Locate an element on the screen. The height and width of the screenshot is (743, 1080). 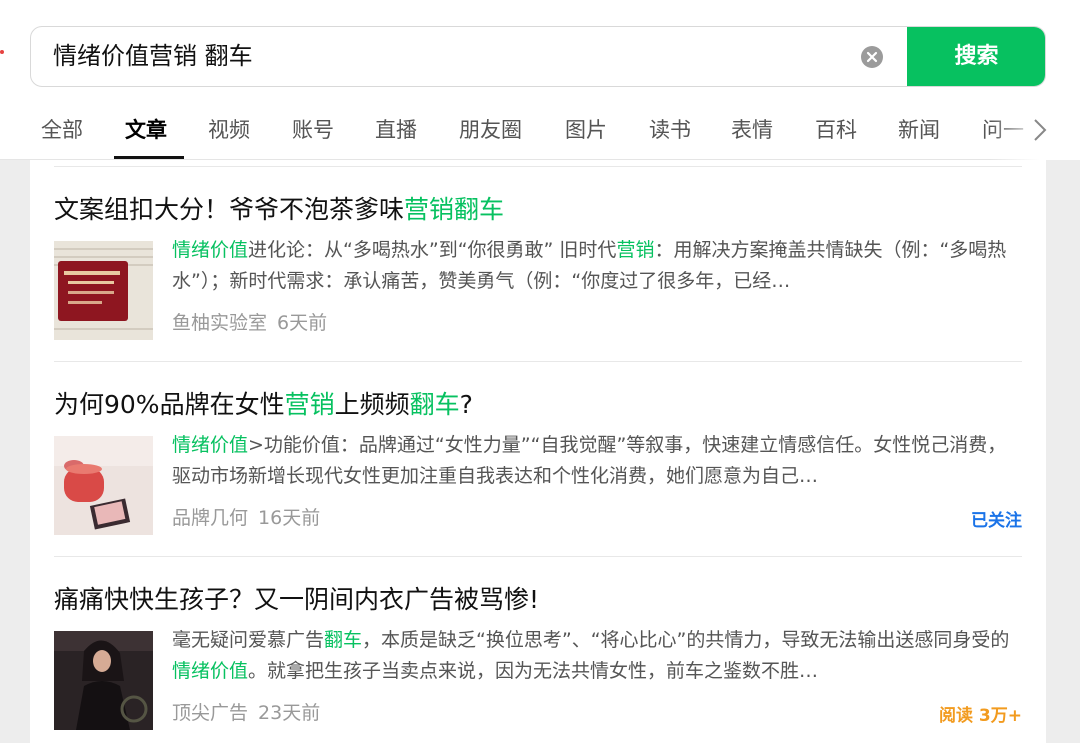
tab-articles: 文章 is located at coordinates (146, 129).